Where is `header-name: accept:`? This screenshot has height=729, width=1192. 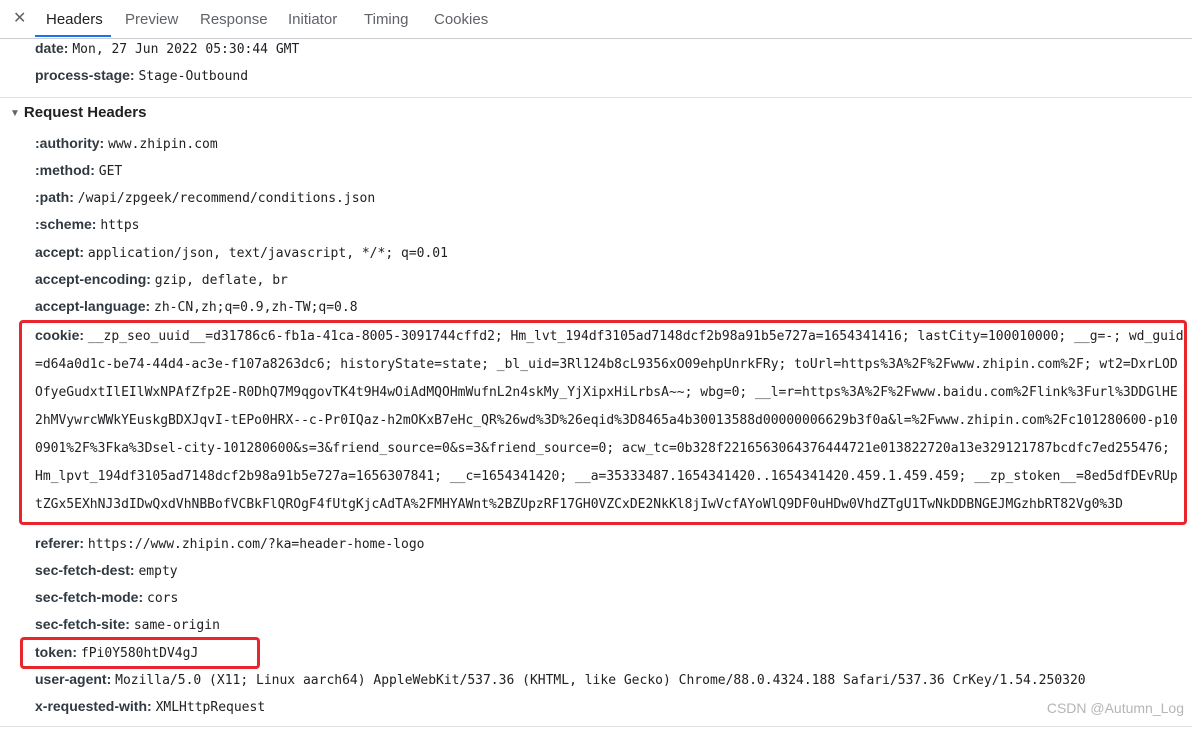 header-name: accept: is located at coordinates (60, 252).